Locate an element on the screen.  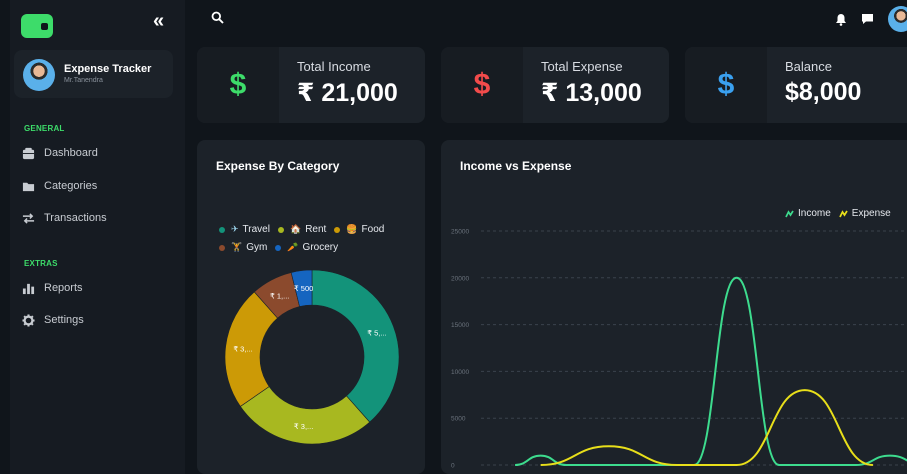
donut-slice-travel is located at coordinates (355, 346).